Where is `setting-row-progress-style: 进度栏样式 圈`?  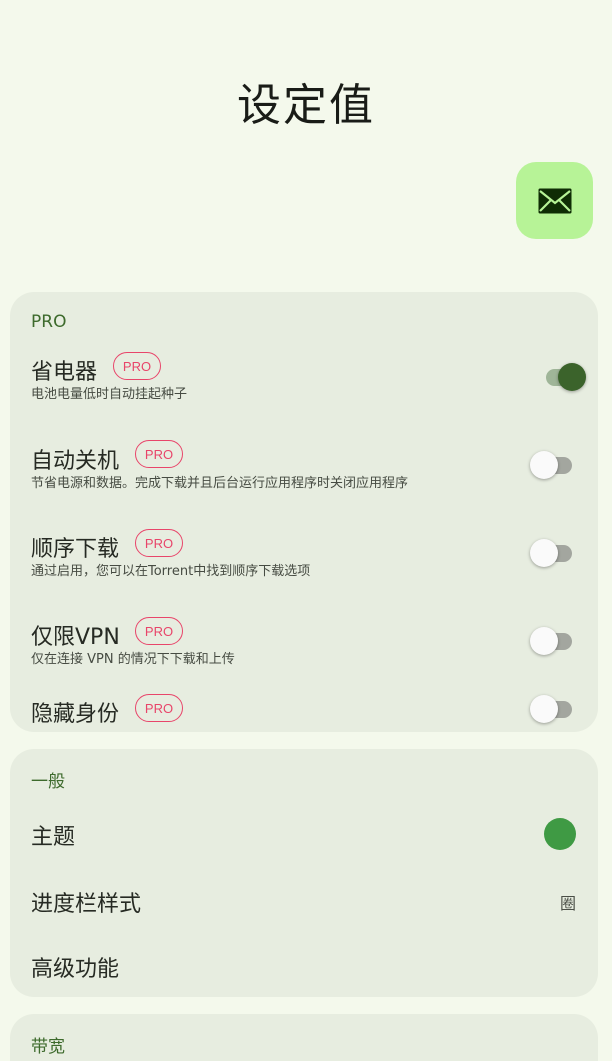
setting-row-progress-style: 进度栏样式 圈 is located at coordinates (304, 901).